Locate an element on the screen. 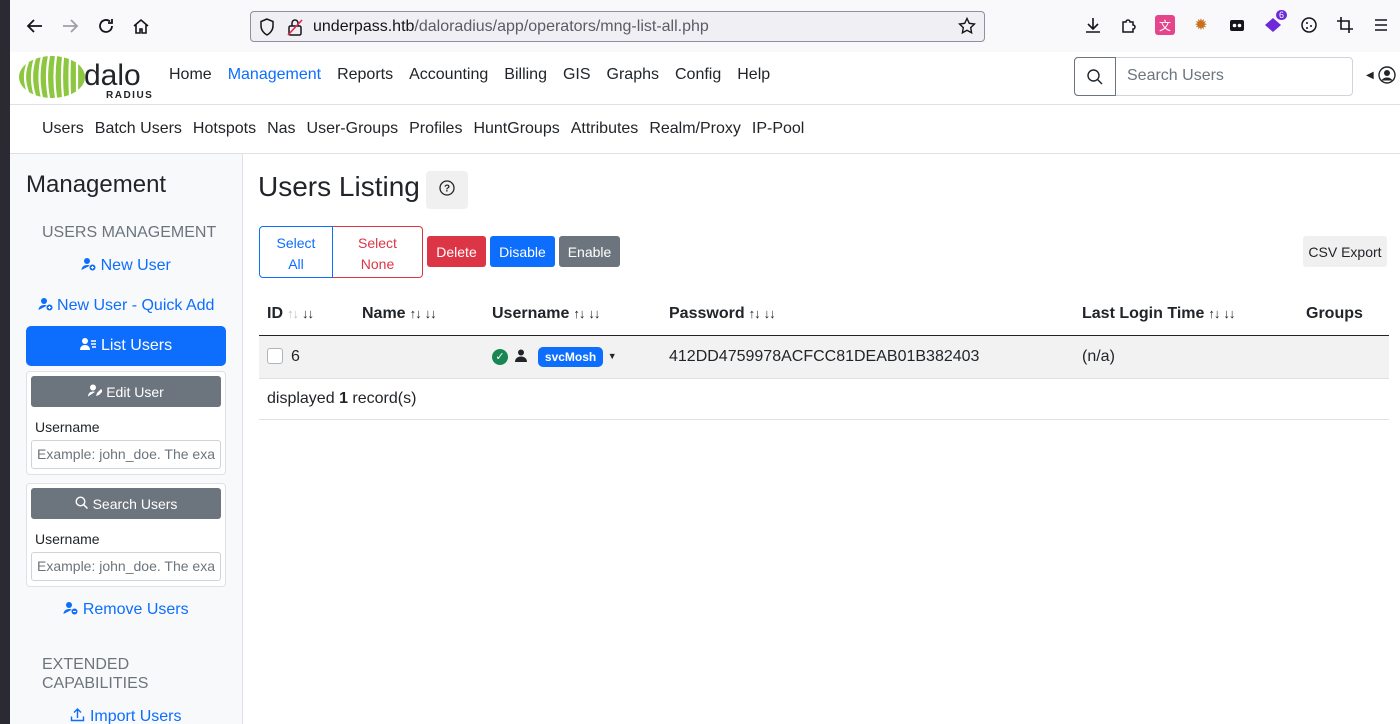 This screenshot has width=1400, height=724. back-icon is located at coordinates (35, 26).